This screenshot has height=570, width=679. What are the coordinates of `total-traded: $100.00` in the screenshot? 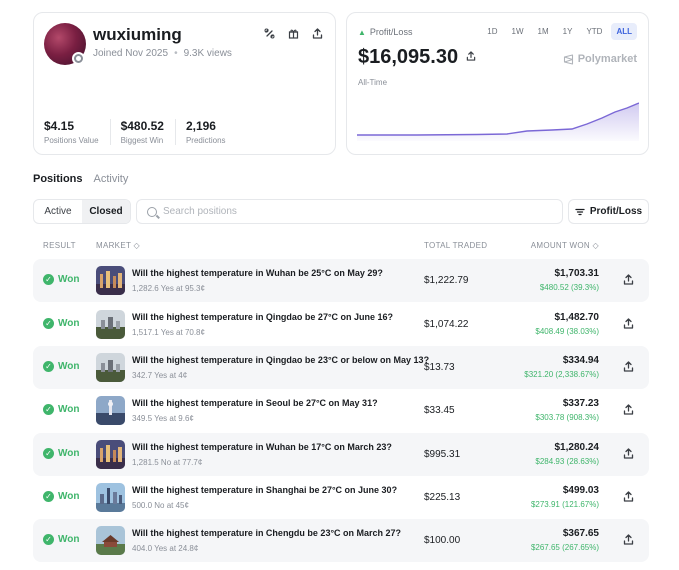 It's located at (442, 540).